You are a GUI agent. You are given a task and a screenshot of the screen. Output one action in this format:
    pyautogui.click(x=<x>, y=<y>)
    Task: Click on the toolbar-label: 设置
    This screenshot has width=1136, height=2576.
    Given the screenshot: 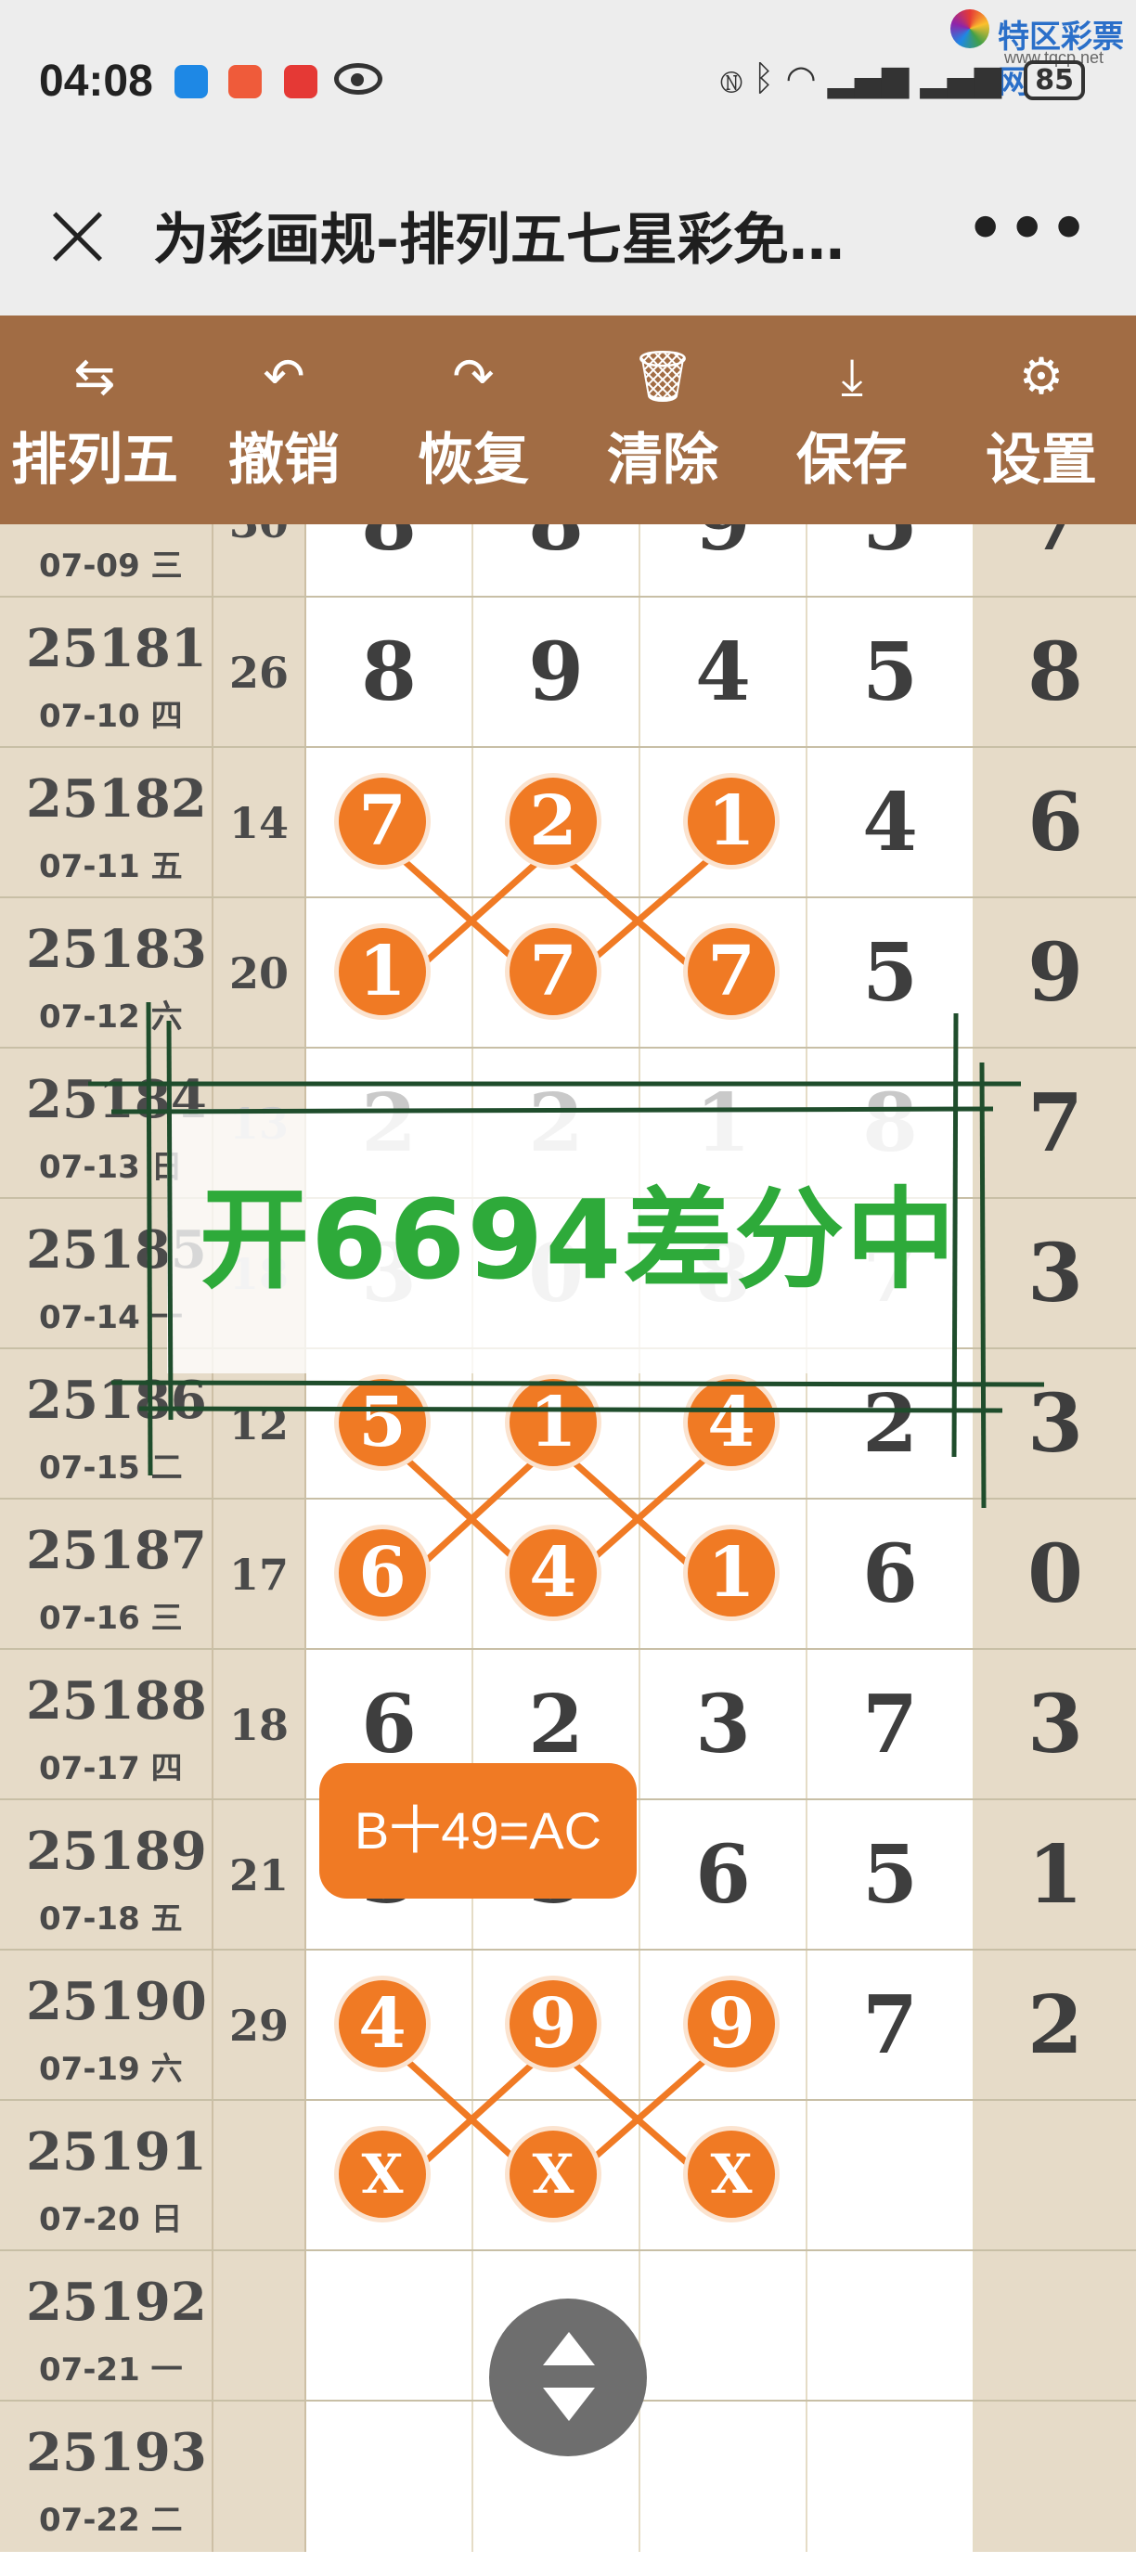 What is the action you would take?
    pyautogui.click(x=1041, y=460)
    